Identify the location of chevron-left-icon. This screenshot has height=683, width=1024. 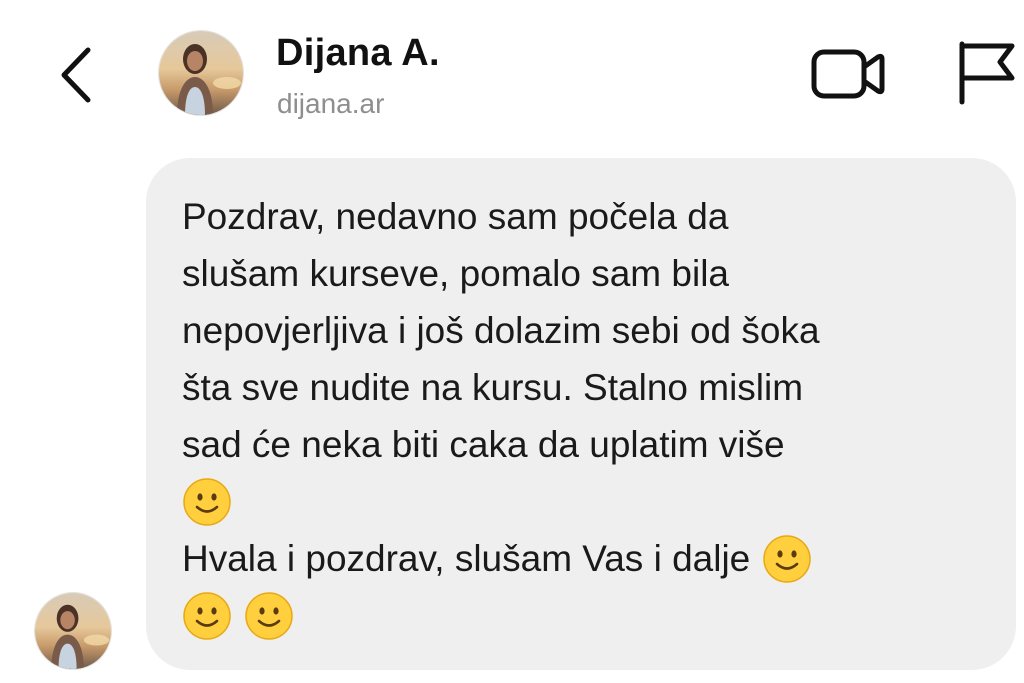
(76, 75).